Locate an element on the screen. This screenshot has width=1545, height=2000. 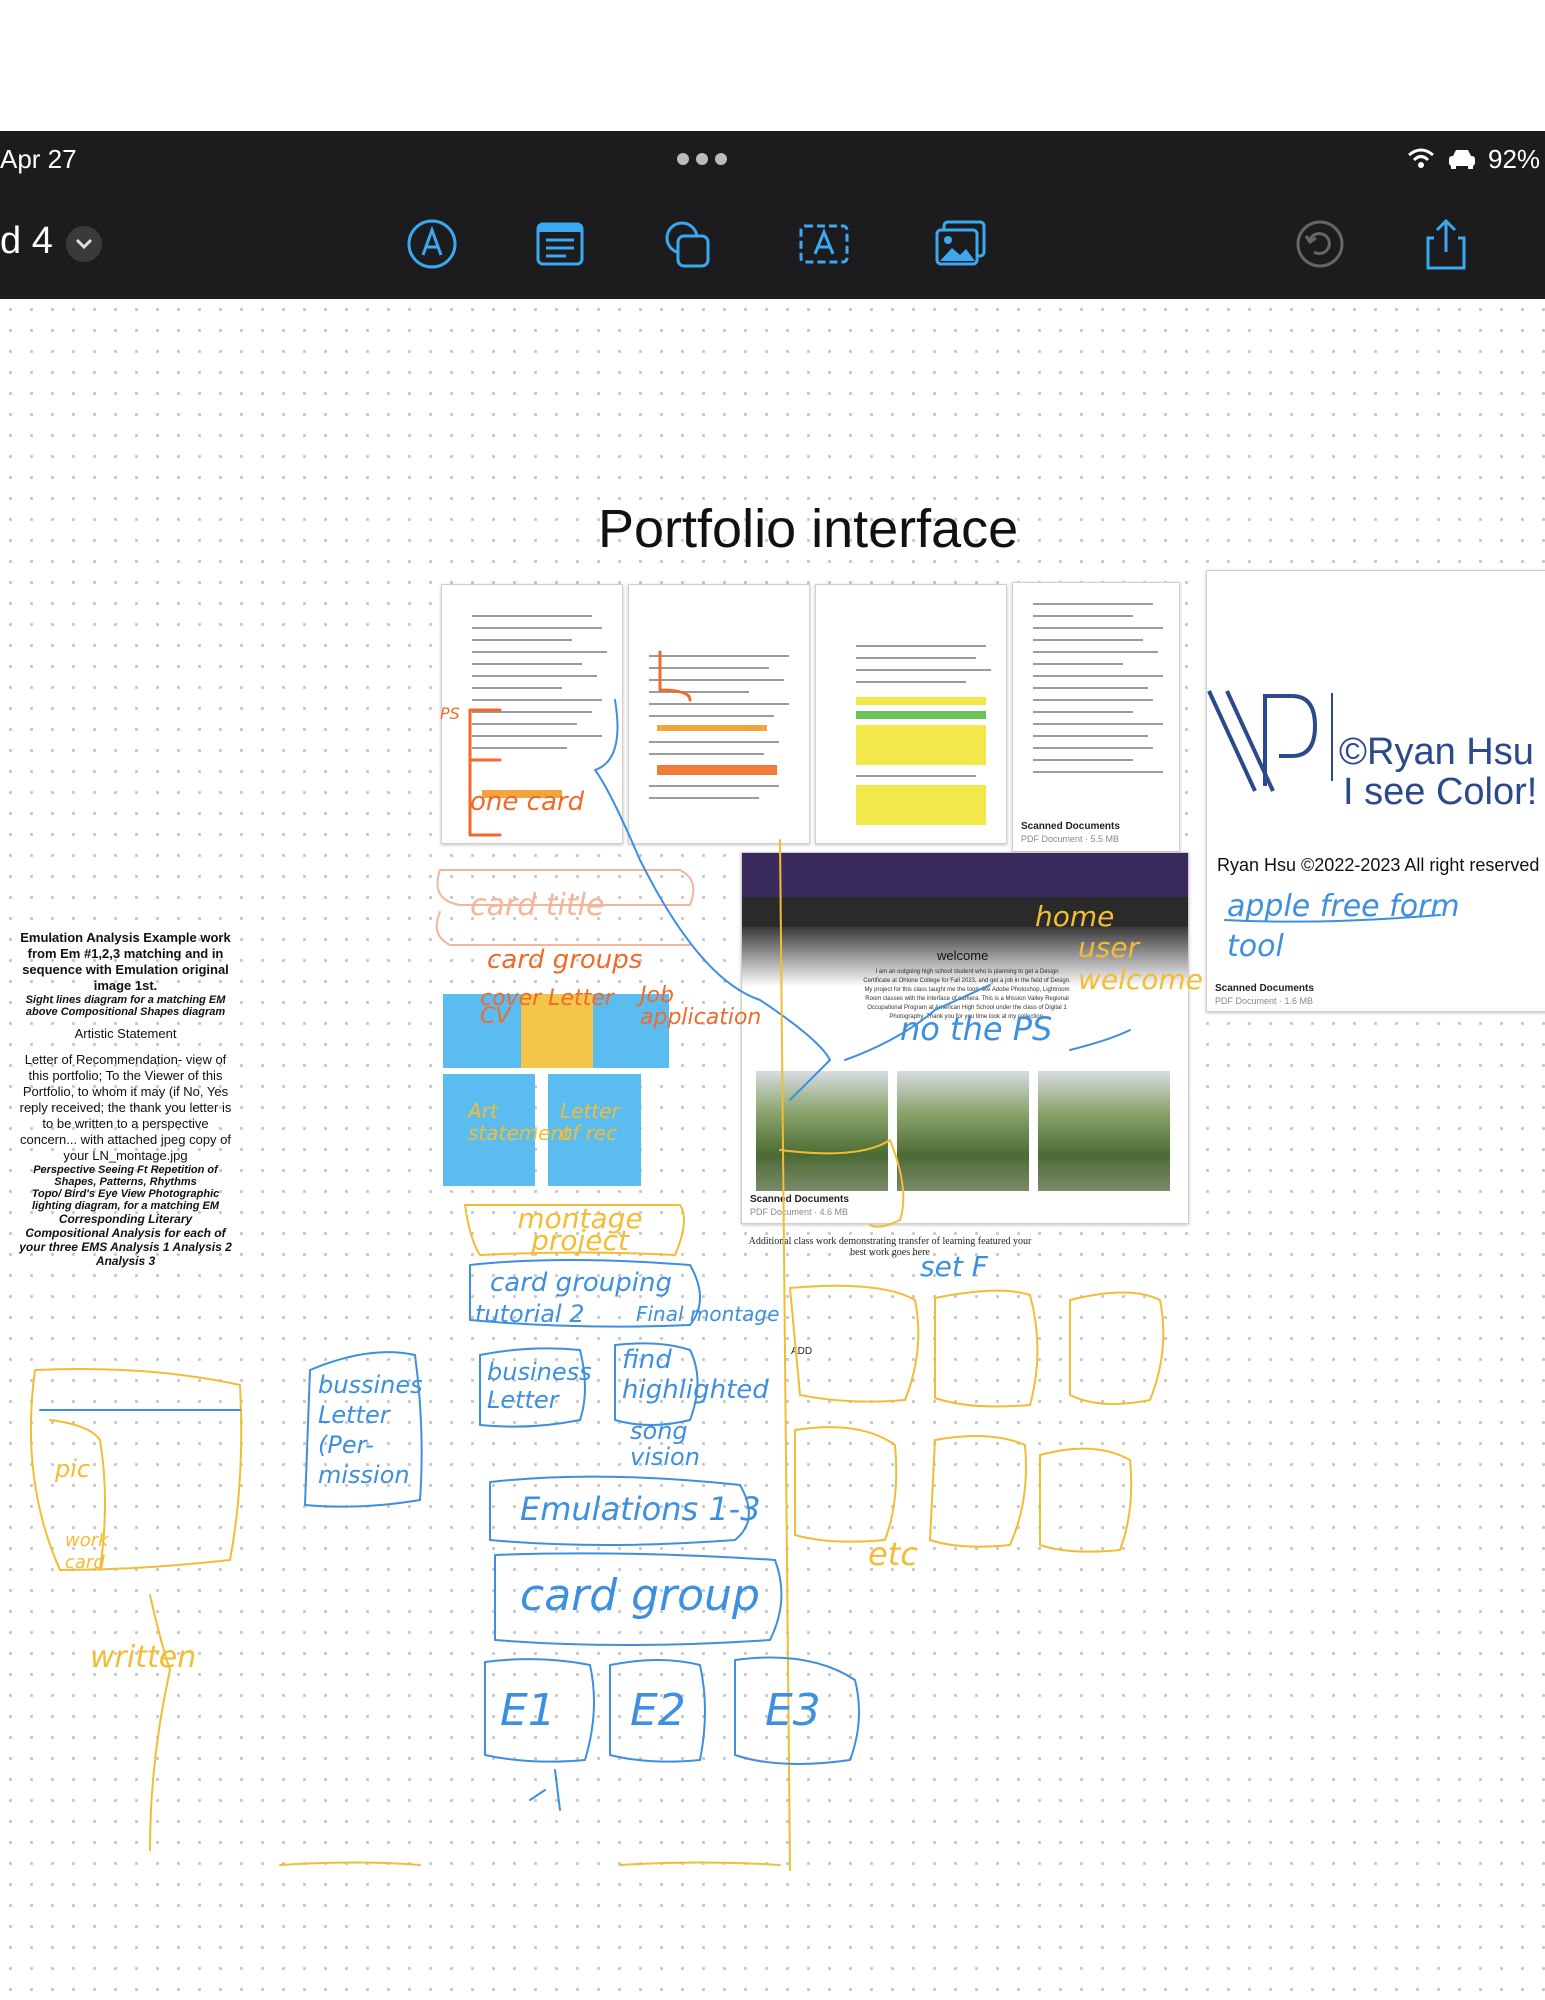
handwriting-business-letter-permission: bussines Letter (Per-mission is located at coordinates (370, 1430).